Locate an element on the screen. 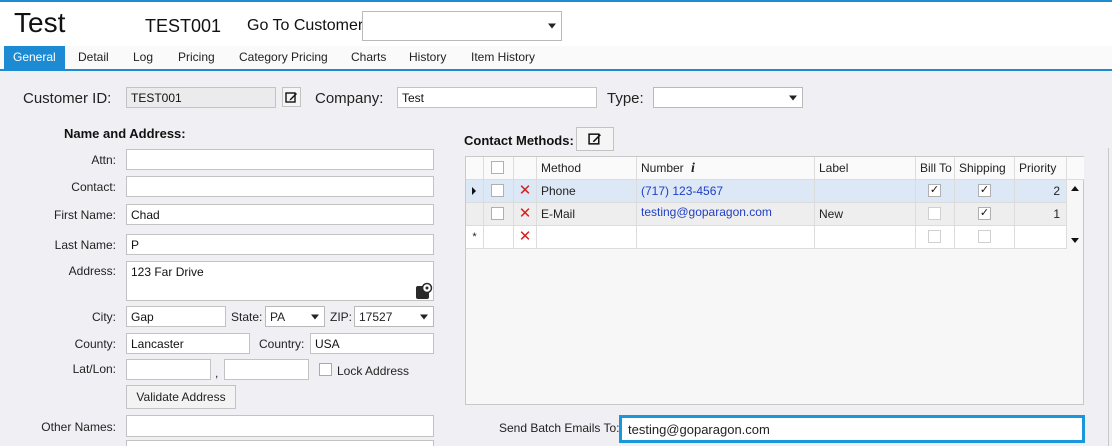 The width and height of the screenshot is (1112, 446). select-all-cell is located at coordinates (499, 168).